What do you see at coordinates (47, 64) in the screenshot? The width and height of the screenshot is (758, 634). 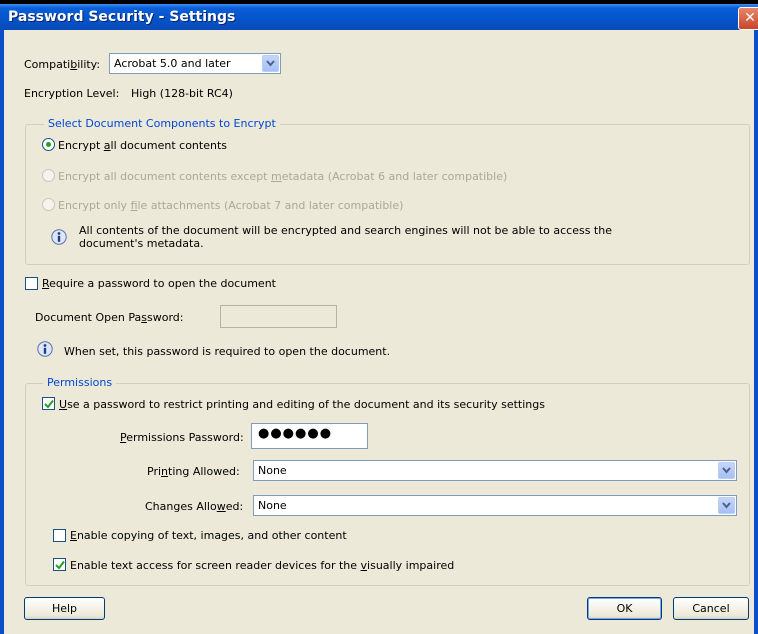 I see `compatibility-label-pre: Compati` at bounding box center [47, 64].